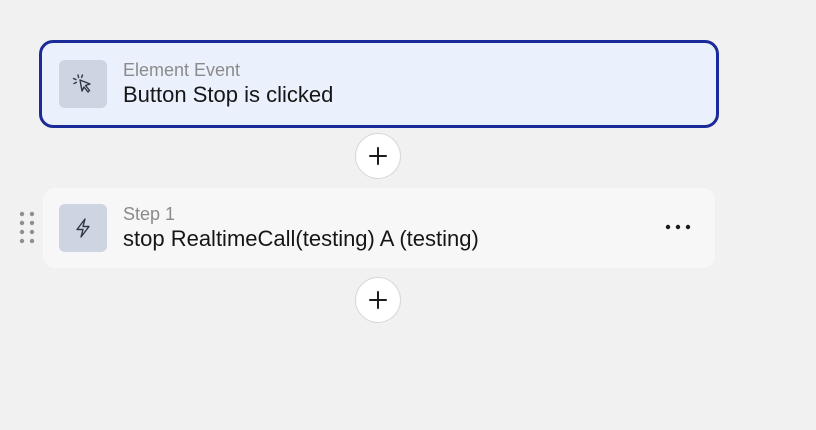 The width and height of the screenshot is (816, 430). I want to click on step-label: Step 1, so click(149, 214).